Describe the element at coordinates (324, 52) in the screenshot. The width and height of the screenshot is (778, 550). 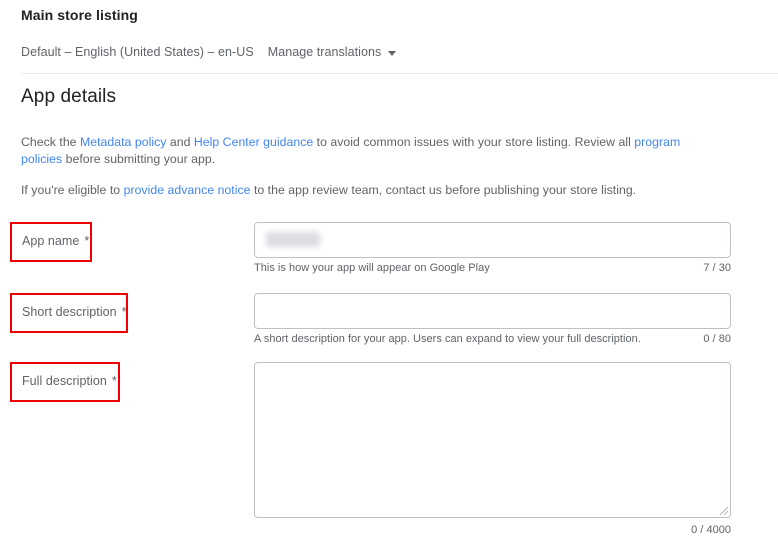
I see `manage-translations-label: Manage translations` at that location.